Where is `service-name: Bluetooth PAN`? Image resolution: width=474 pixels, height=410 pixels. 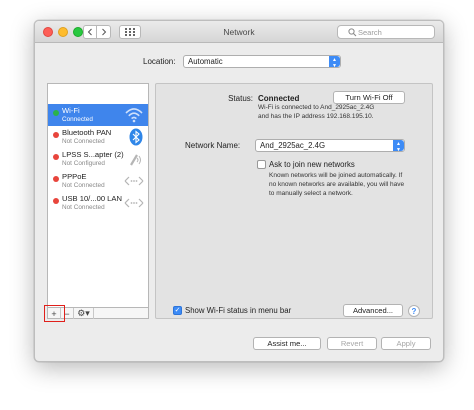 service-name: Bluetooth PAN is located at coordinates (87, 132).